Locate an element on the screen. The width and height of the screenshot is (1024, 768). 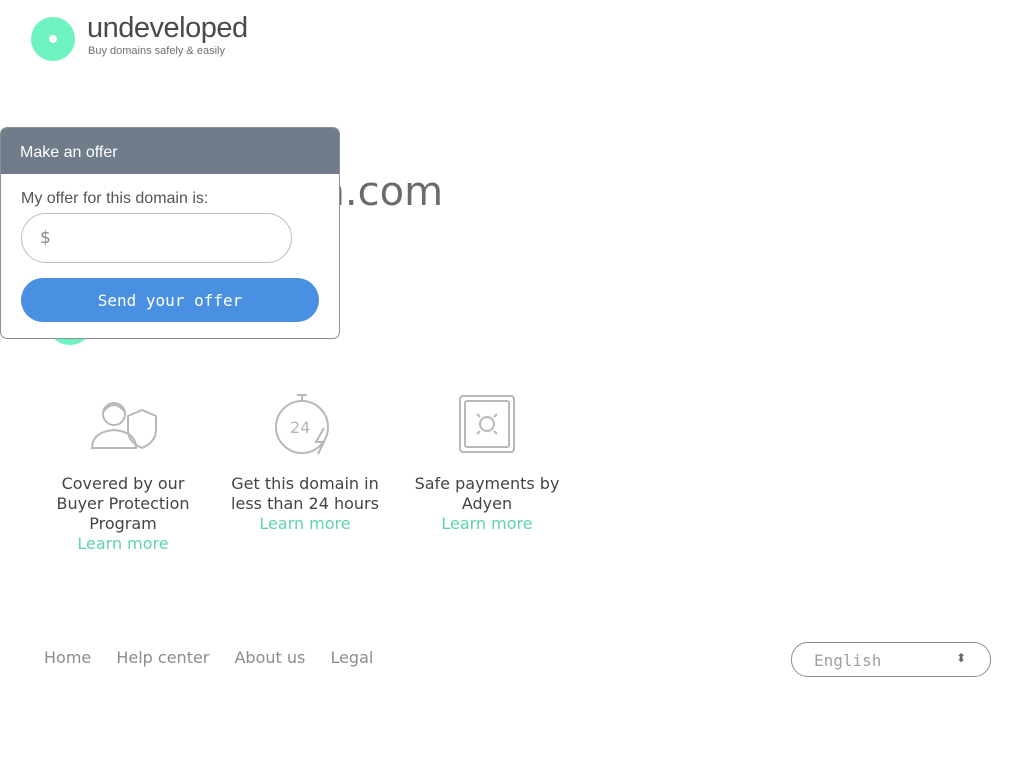
offer-popup-title: Make an offer is located at coordinates (170, 151).